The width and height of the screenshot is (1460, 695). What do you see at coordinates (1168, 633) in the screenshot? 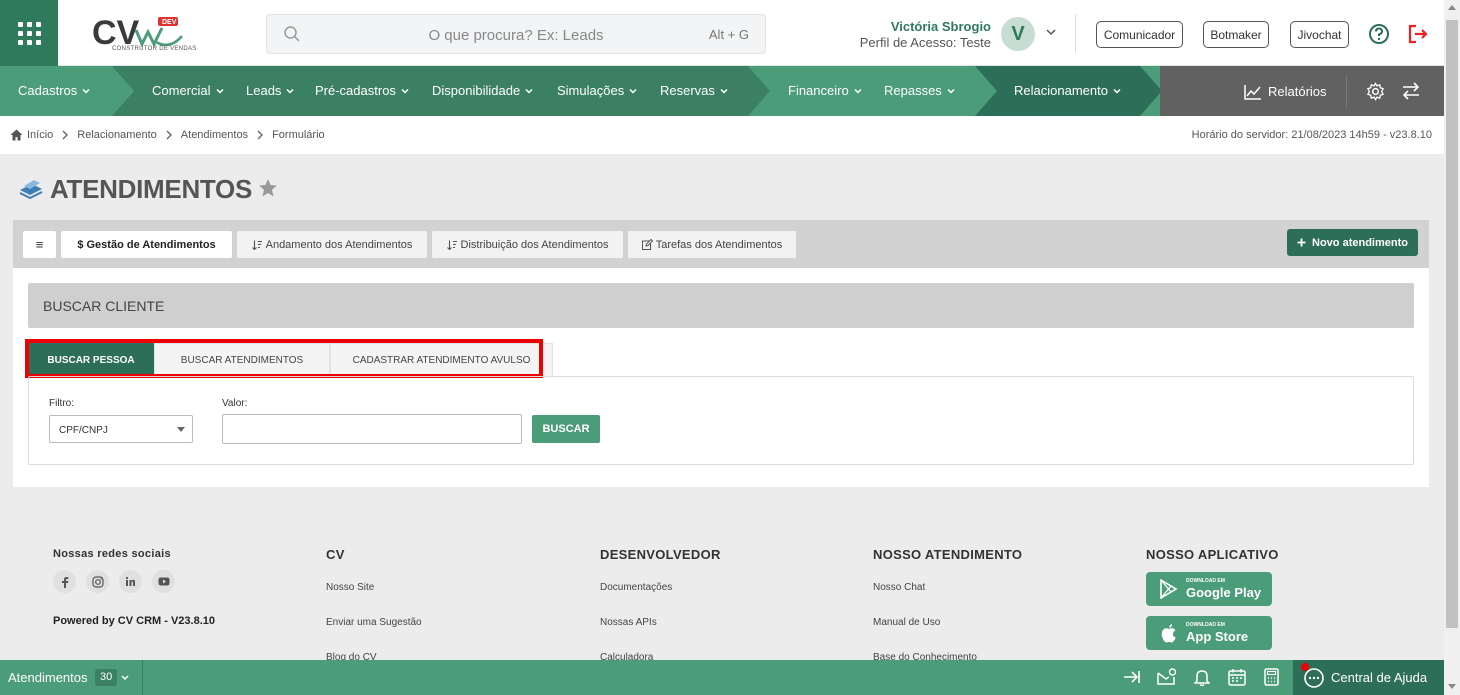
I see `apple-icon` at bounding box center [1168, 633].